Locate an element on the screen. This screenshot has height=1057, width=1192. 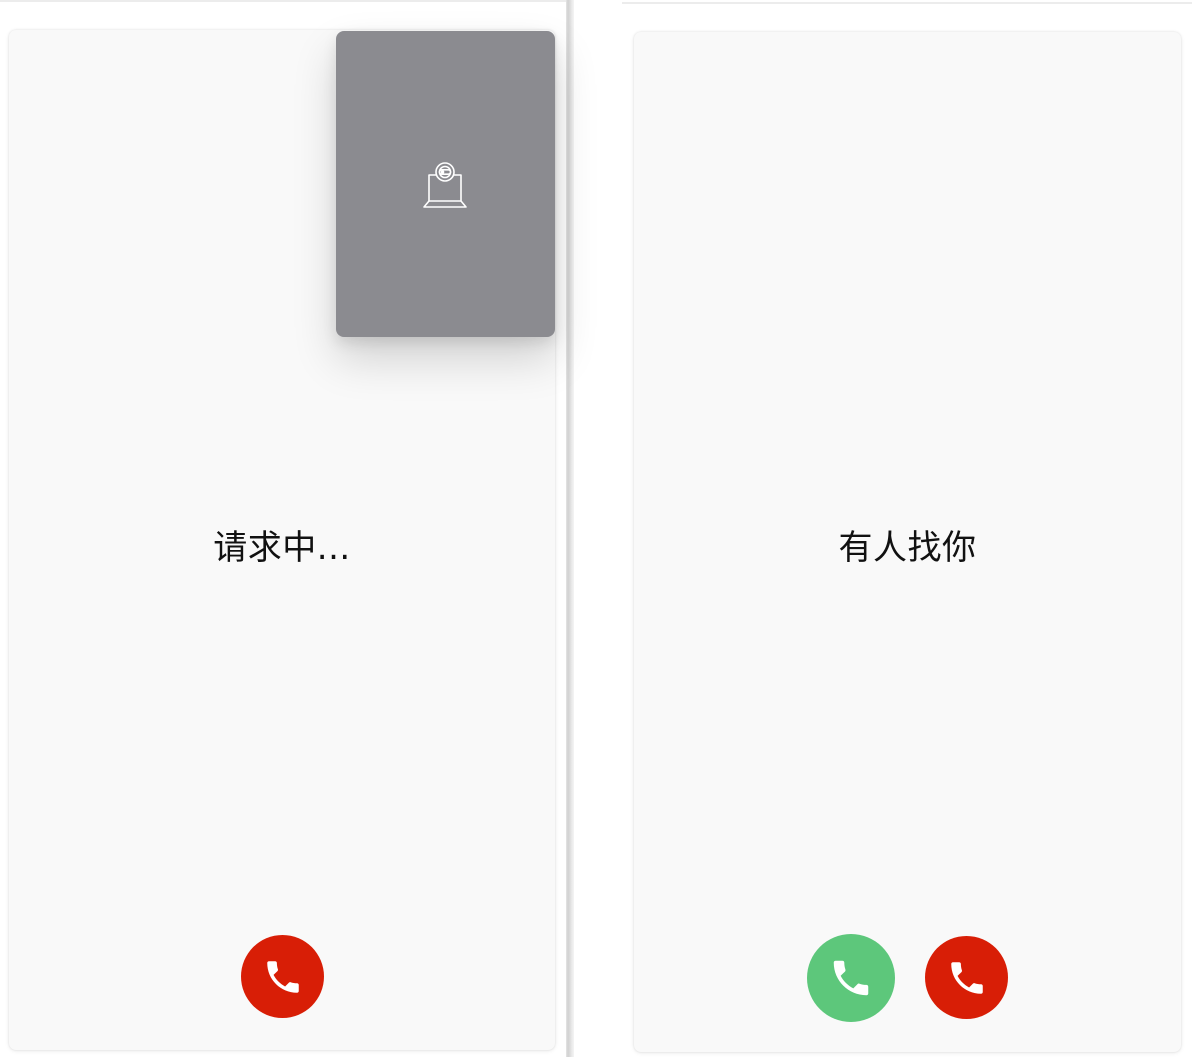
local-video-preview is located at coordinates (445, 184).